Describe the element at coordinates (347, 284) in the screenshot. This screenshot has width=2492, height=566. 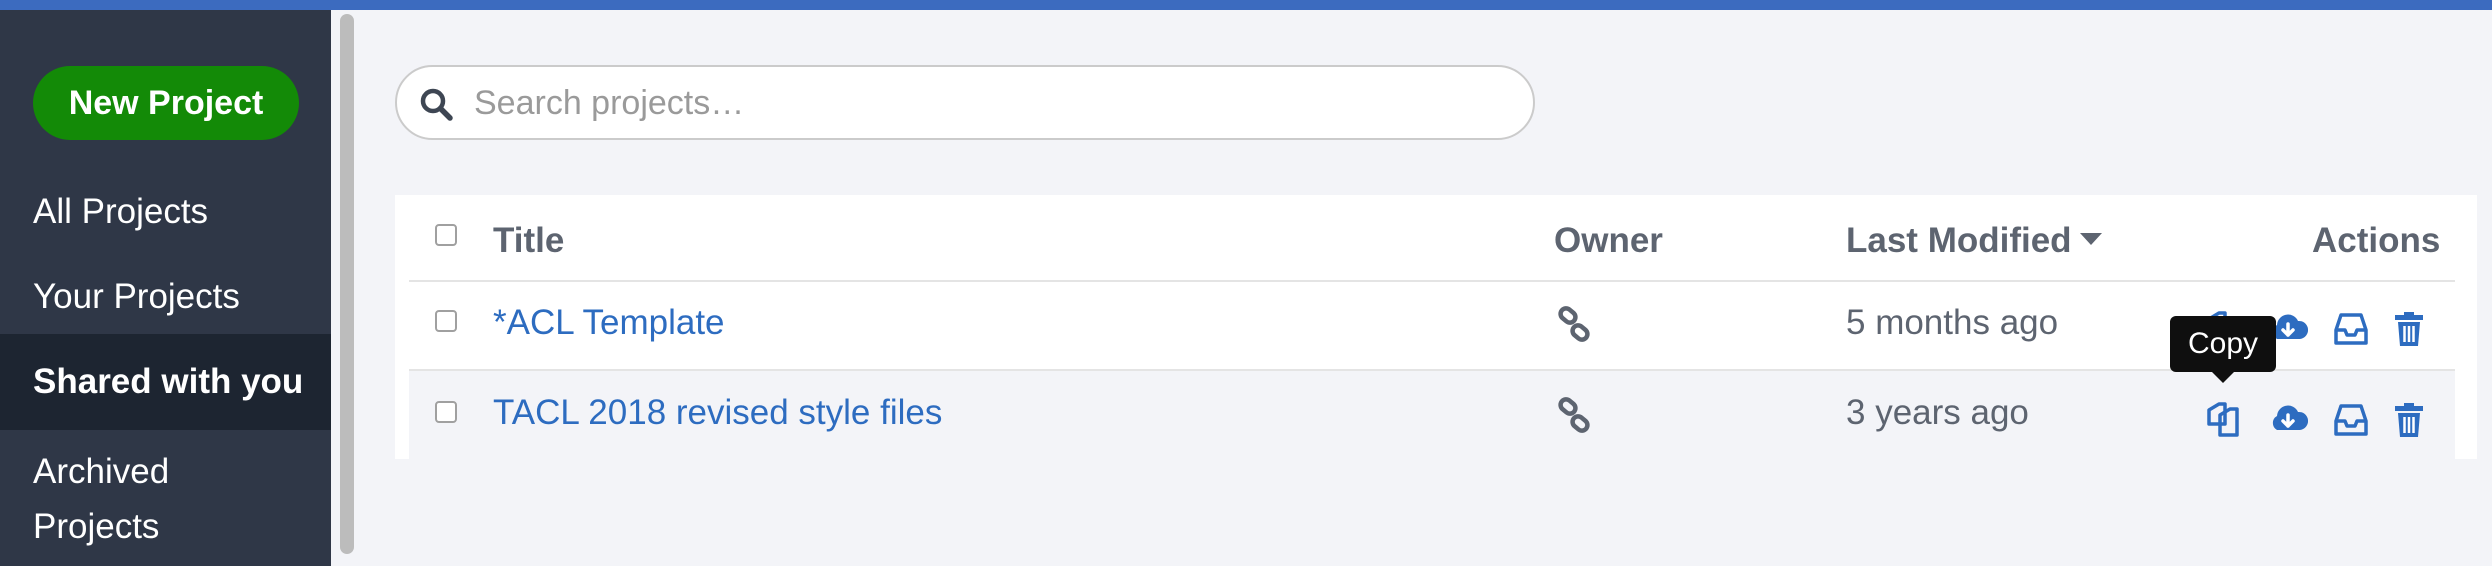
I see `sidebar-scrollbar-thumb` at that location.